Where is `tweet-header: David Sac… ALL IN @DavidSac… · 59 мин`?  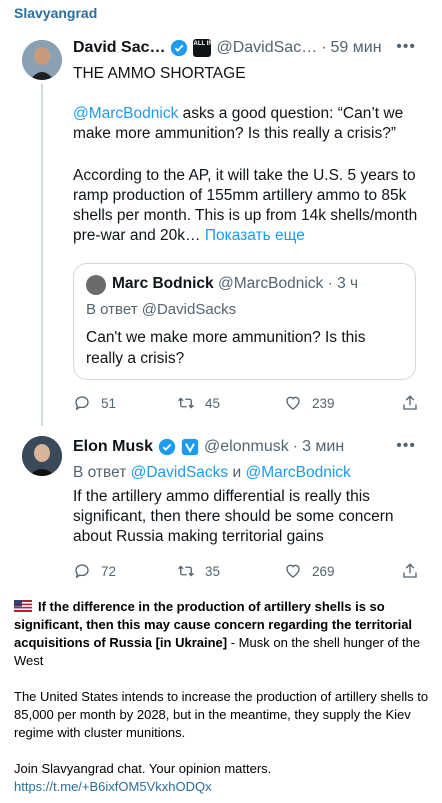 tweet-header: David Sac… ALL IN @DavidSac… · 59 мин is located at coordinates (227, 48).